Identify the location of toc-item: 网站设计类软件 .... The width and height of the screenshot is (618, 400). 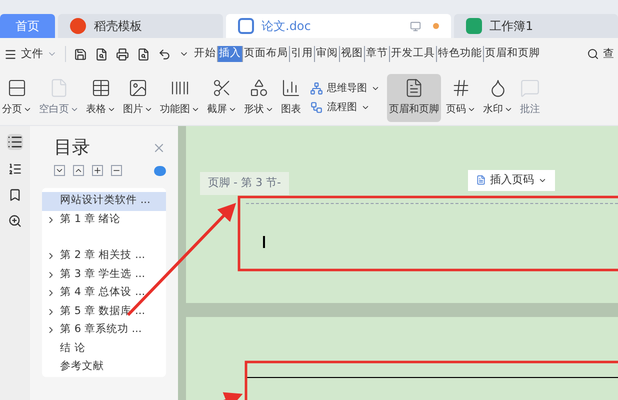
(104, 201).